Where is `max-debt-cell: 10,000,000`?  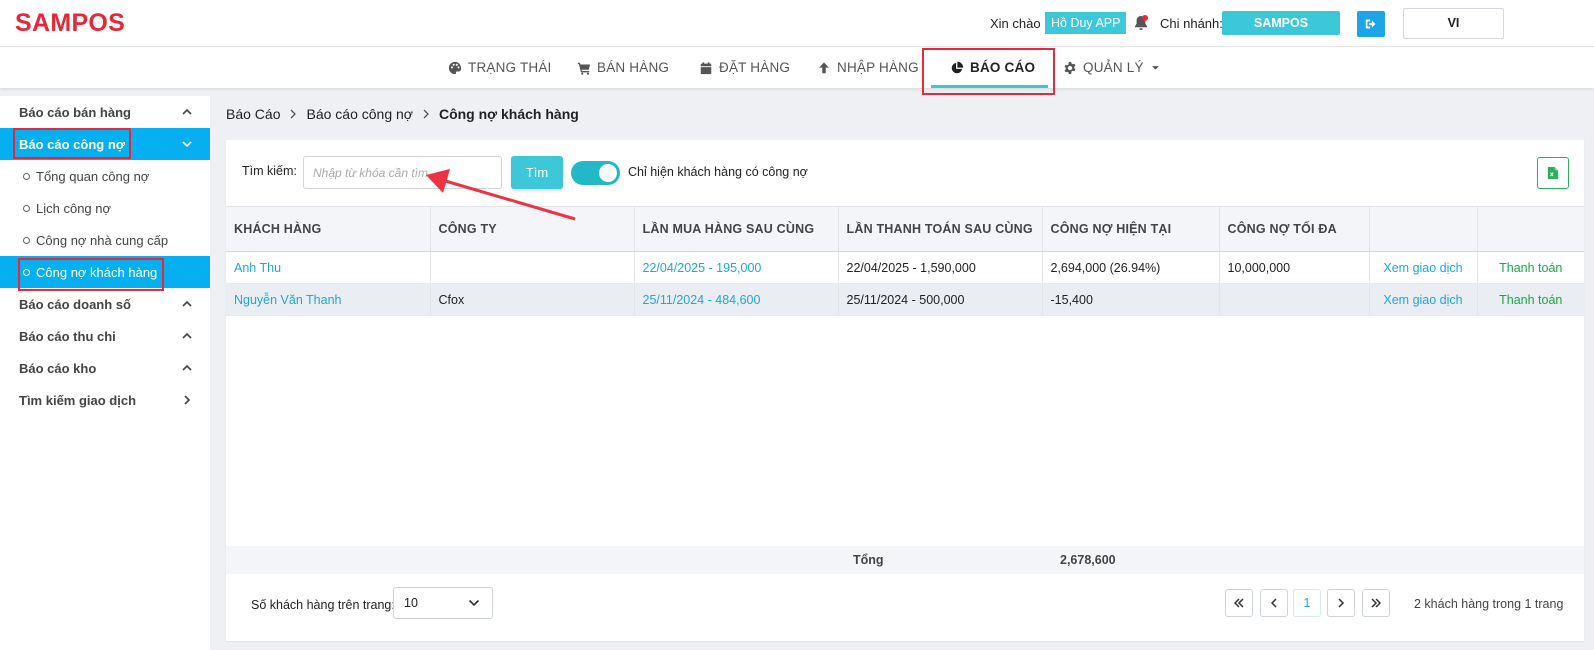
max-debt-cell: 10,000,000 is located at coordinates (1294, 267).